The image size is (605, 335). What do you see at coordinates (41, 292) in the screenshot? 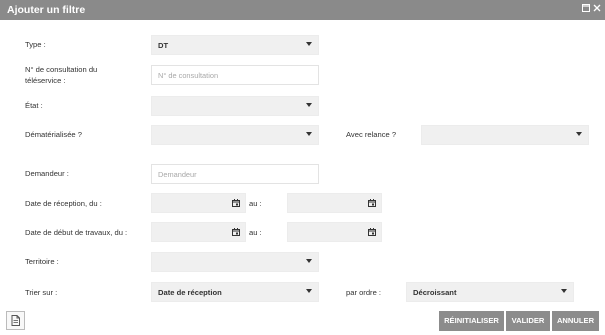
I see `trier-label: Trier sur :` at bounding box center [41, 292].